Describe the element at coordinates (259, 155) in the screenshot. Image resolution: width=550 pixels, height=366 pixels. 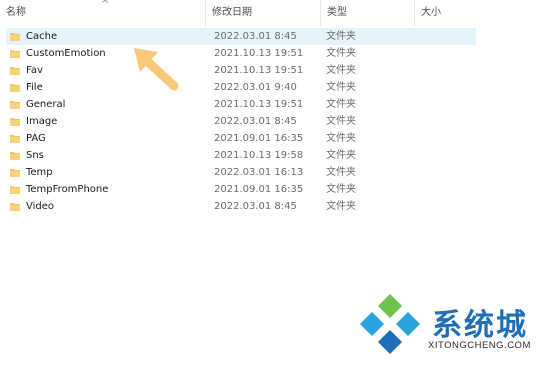
I see `file-date: 2021.10.13 19:58` at that location.